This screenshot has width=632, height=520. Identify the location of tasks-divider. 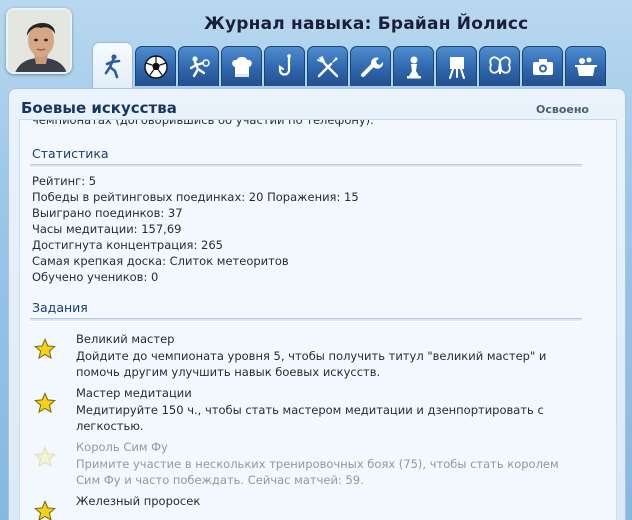
(306, 320).